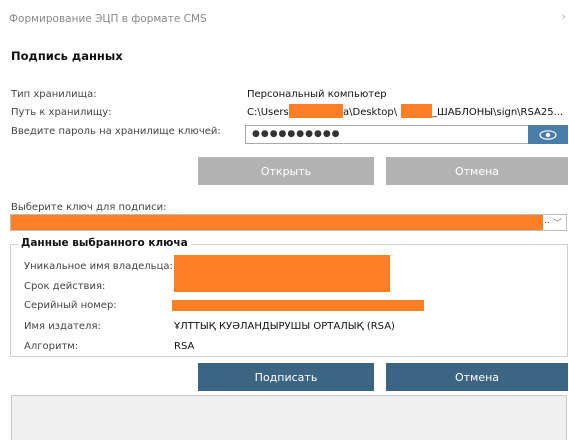 Image resolution: width=569 pixels, height=440 pixels. What do you see at coordinates (67, 56) in the screenshot?
I see `section-title: Подпись данных` at bounding box center [67, 56].